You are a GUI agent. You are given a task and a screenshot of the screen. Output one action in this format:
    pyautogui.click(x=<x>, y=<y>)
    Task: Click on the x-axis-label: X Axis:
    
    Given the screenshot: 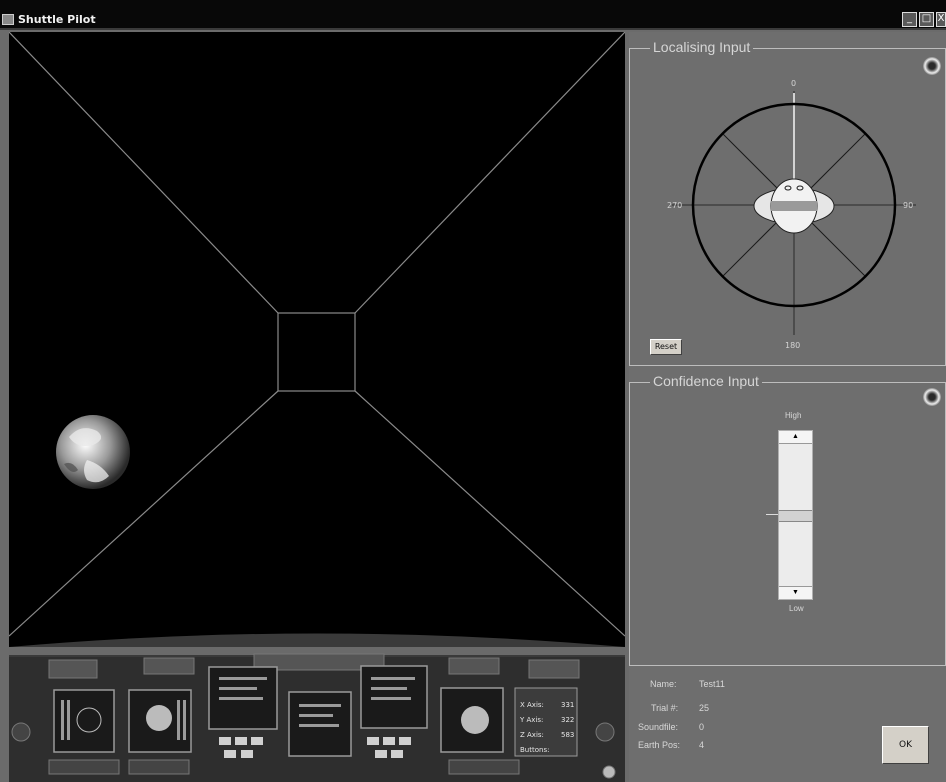 What is the action you would take?
    pyautogui.click(x=532, y=705)
    